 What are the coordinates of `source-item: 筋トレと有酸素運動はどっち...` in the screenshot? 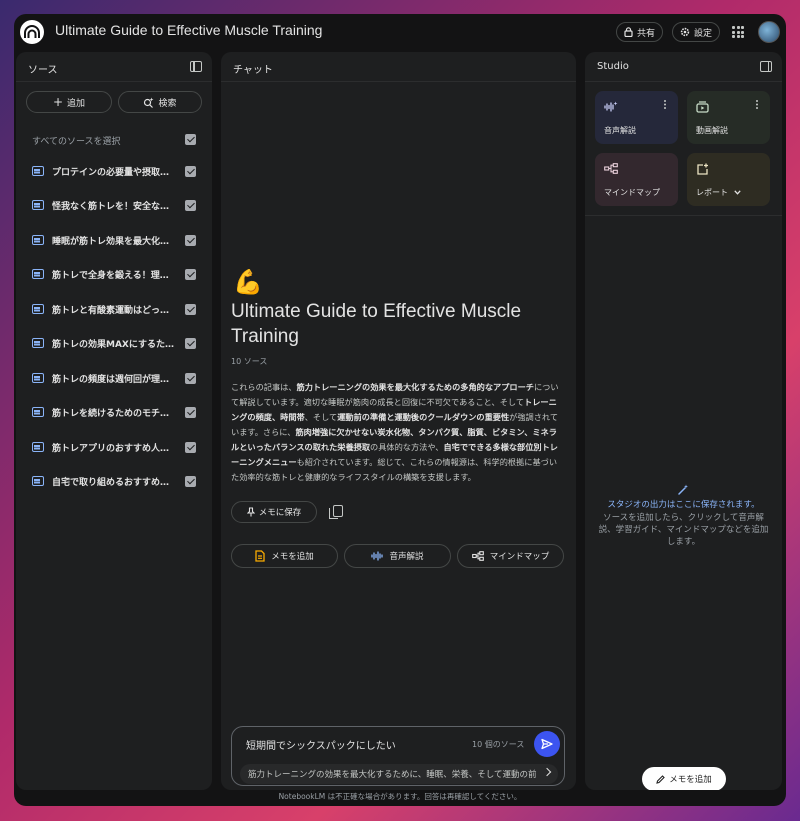 It's located at (114, 310).